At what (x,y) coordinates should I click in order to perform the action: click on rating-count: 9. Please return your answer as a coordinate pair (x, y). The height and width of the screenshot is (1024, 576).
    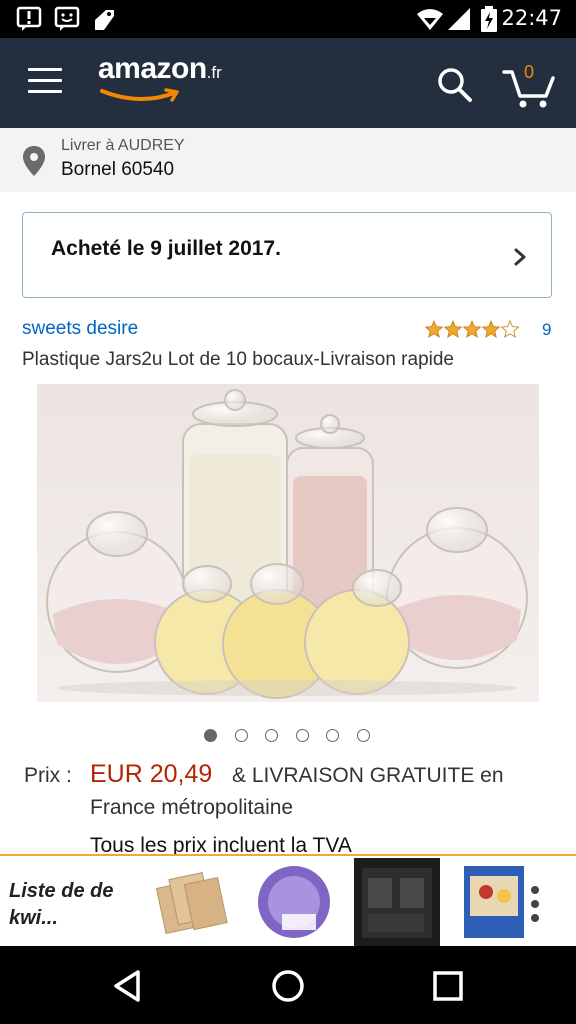
    Looking at the image, I should click on (546, 330).